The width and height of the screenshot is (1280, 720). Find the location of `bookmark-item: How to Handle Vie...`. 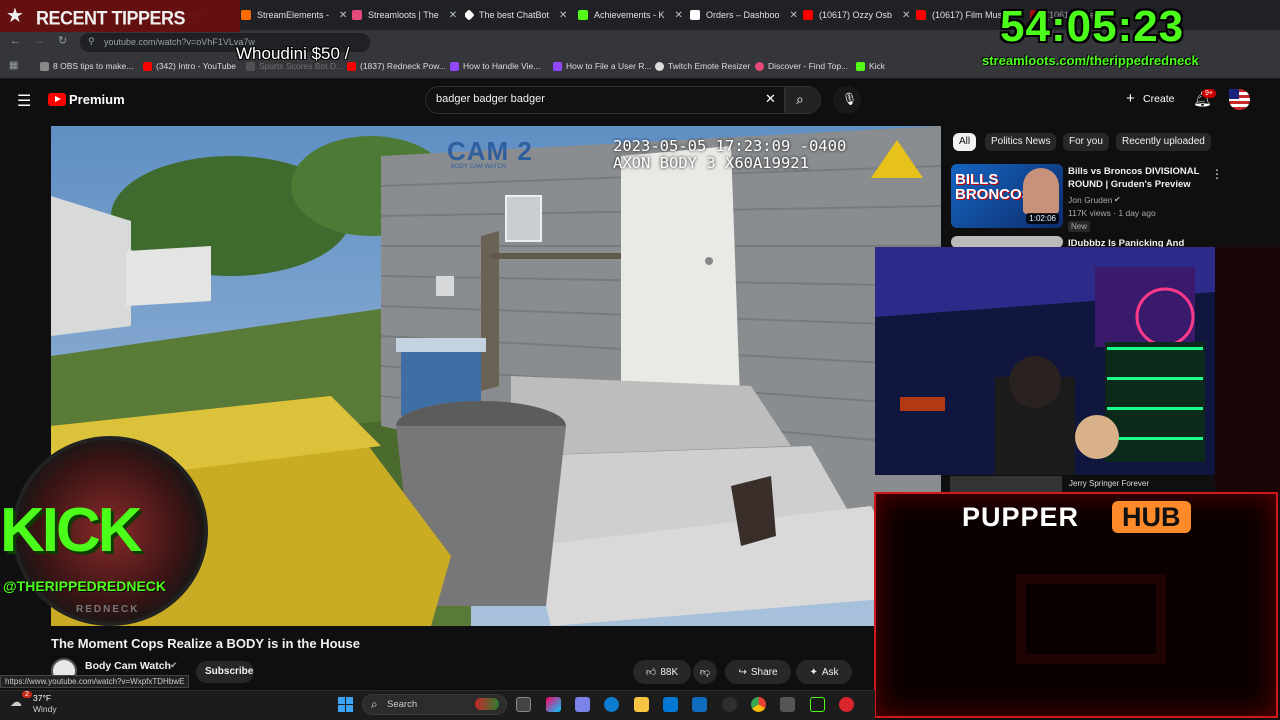

bookmark-item: How to Handle Vie... is located at coordinates (495, 66).